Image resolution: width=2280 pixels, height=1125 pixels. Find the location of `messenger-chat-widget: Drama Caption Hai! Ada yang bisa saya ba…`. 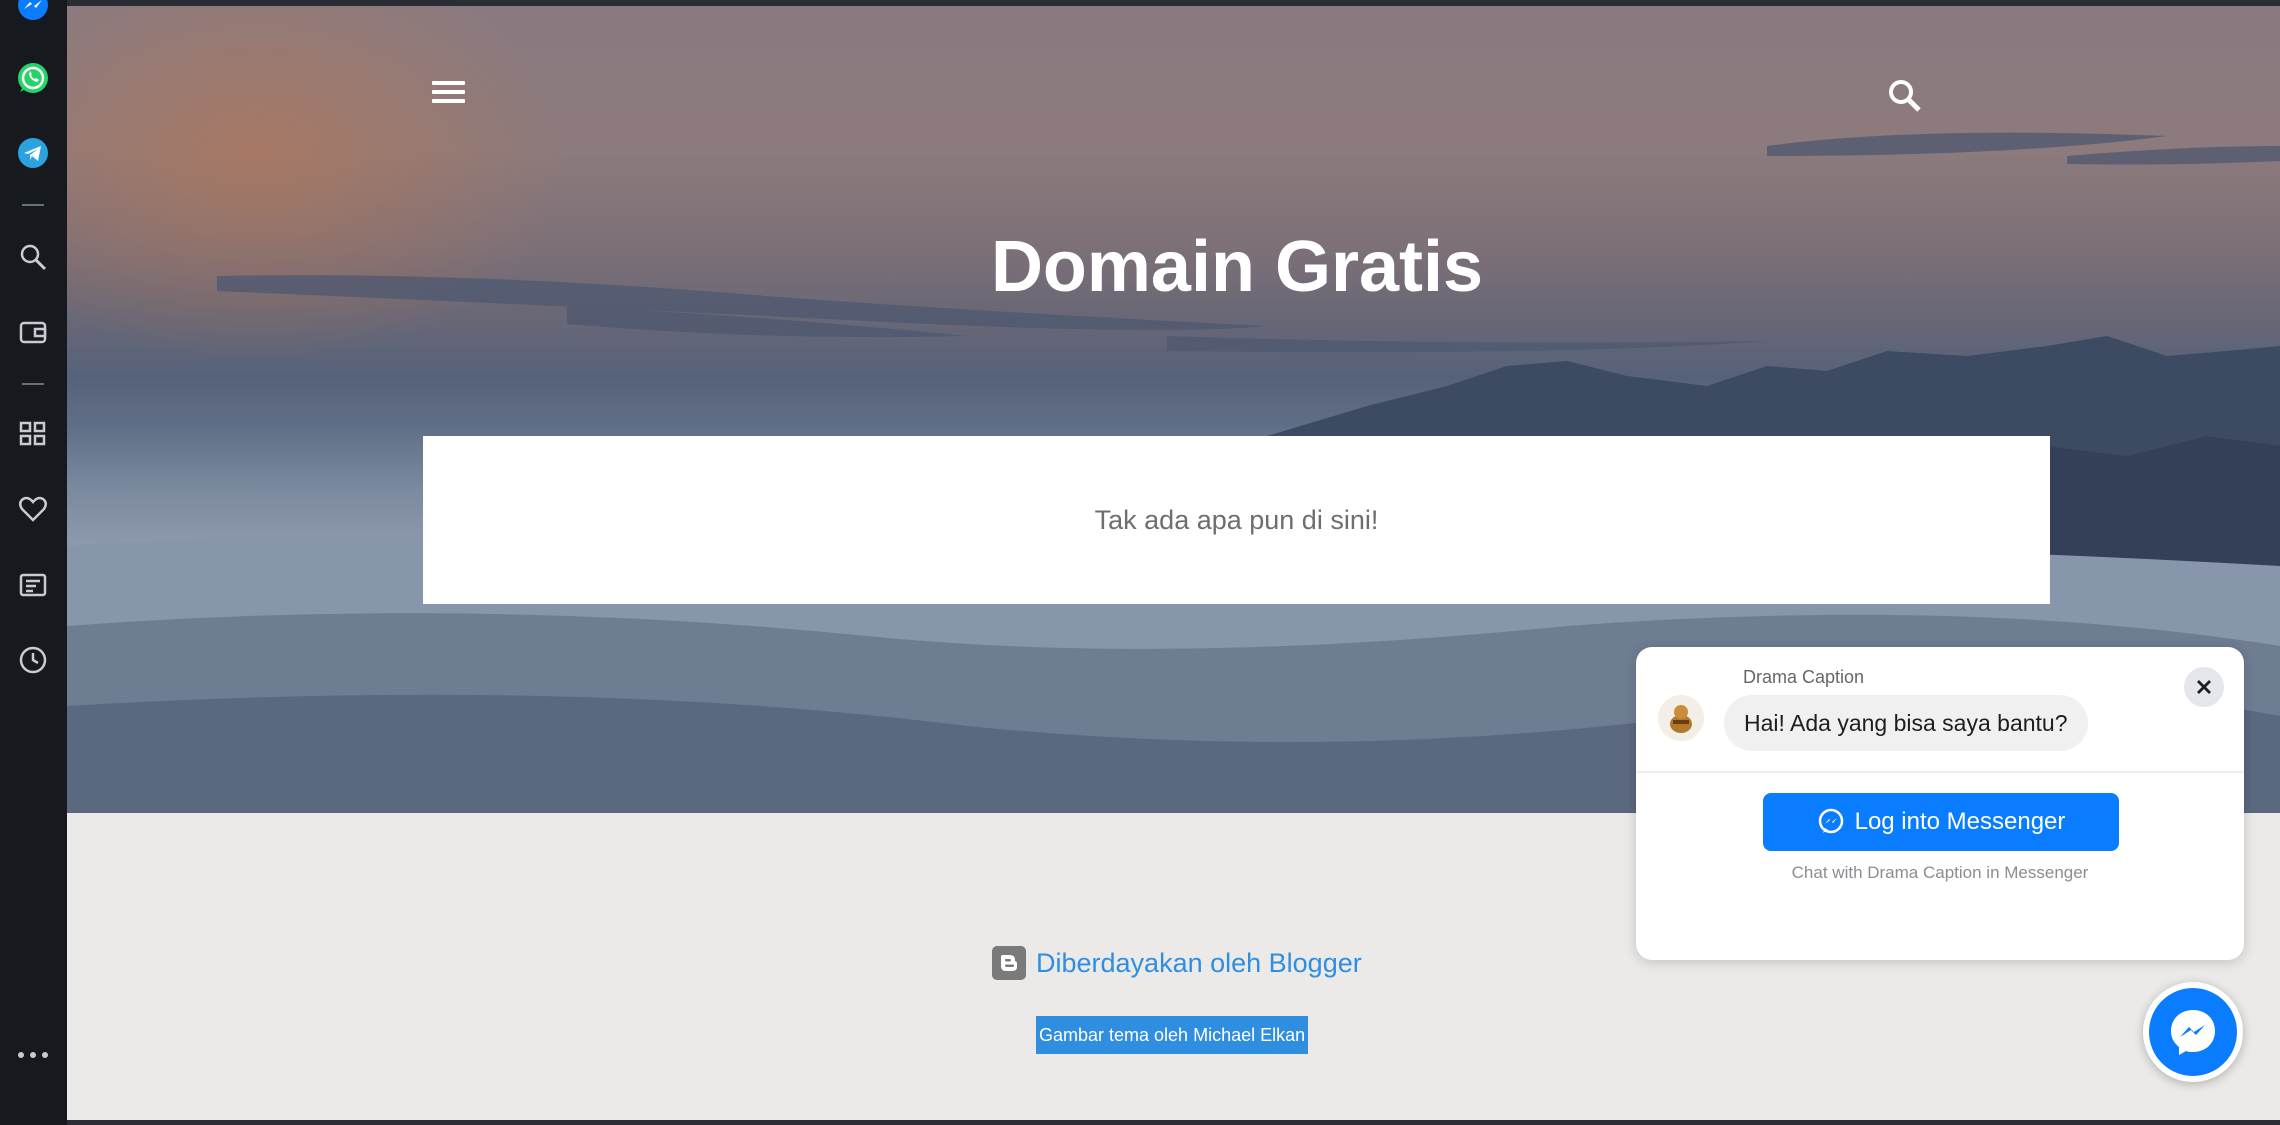

messenger-chat-widget: Drama Caption Hai! Ada yang bisa saya ba… is located at coordinates (1940, 803).